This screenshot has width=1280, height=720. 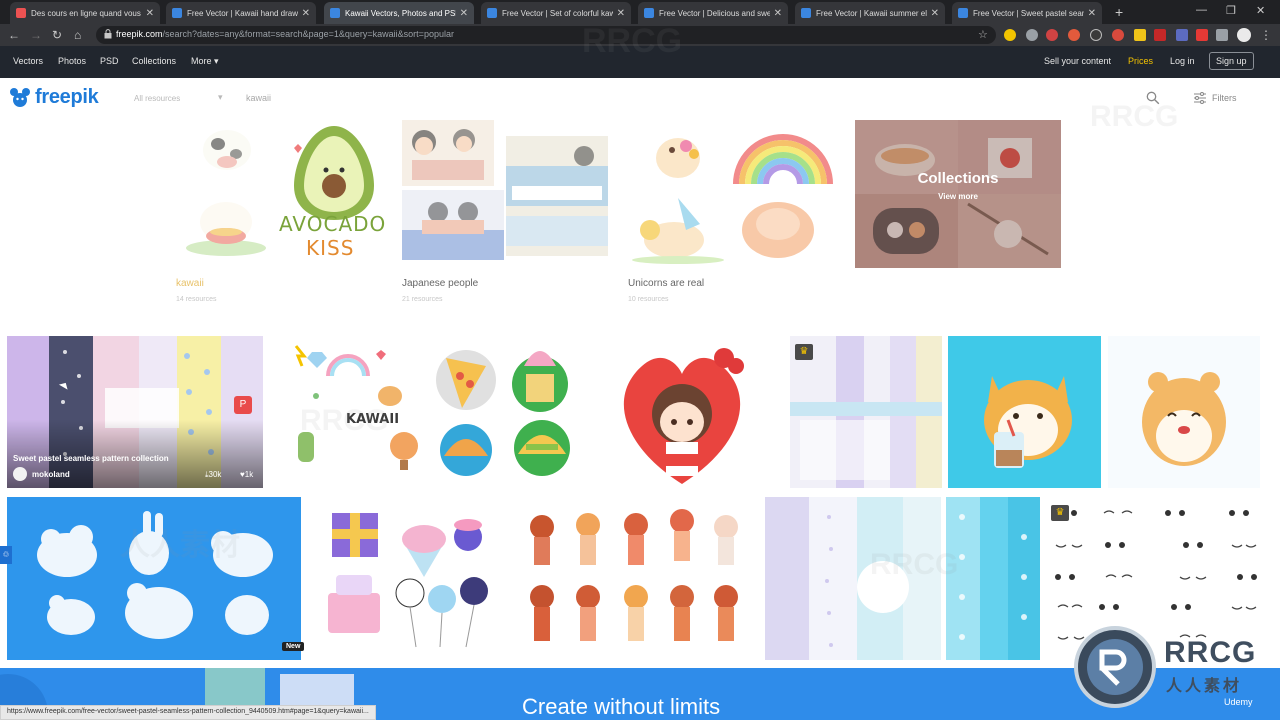 I want to click on browser-tab: Free Vector | Kawaii summer ele ✕, so click(x=870, y=13).